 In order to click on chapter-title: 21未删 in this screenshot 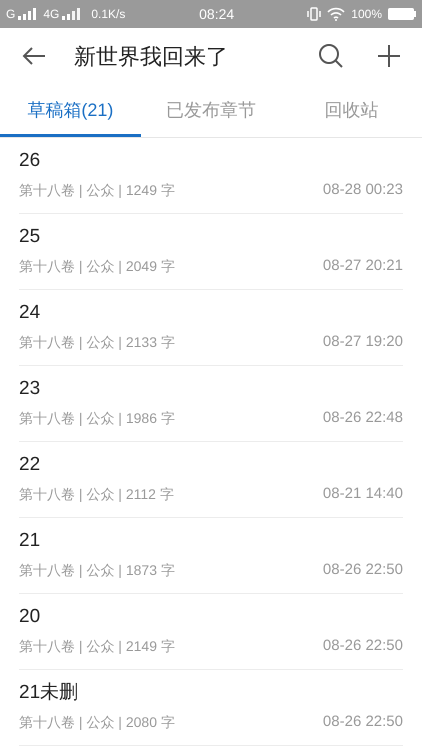, I will do `click(49, 693)`.